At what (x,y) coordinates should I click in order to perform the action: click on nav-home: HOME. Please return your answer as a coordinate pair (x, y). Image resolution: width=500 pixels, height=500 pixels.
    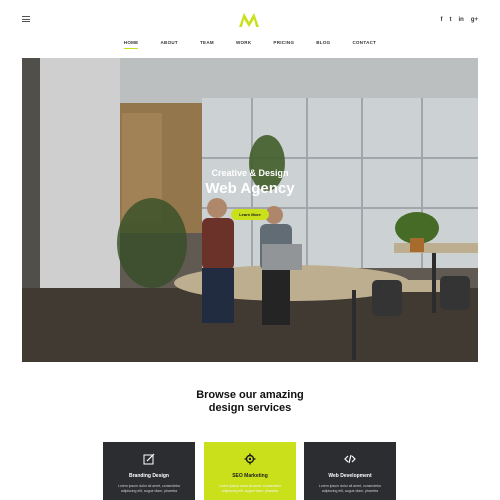
    Looking at the image, I should click on (131, 43).